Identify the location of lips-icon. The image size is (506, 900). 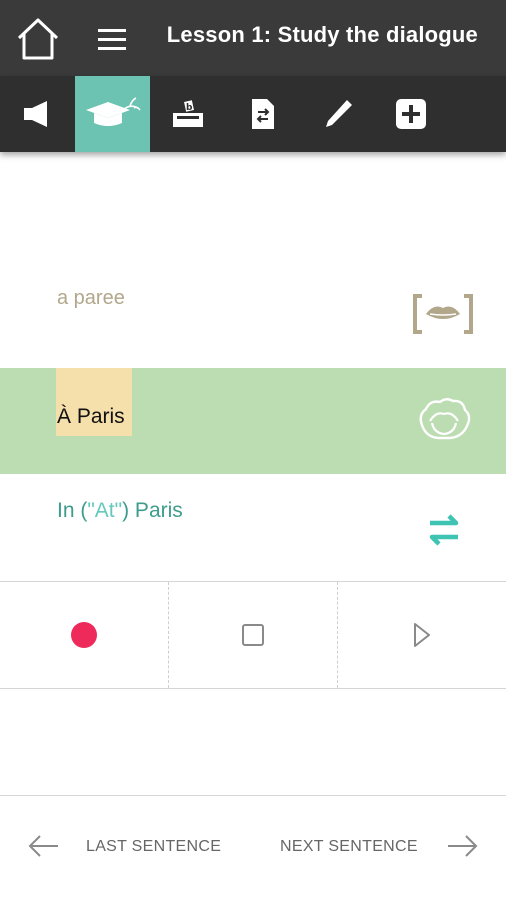
(443, 314).